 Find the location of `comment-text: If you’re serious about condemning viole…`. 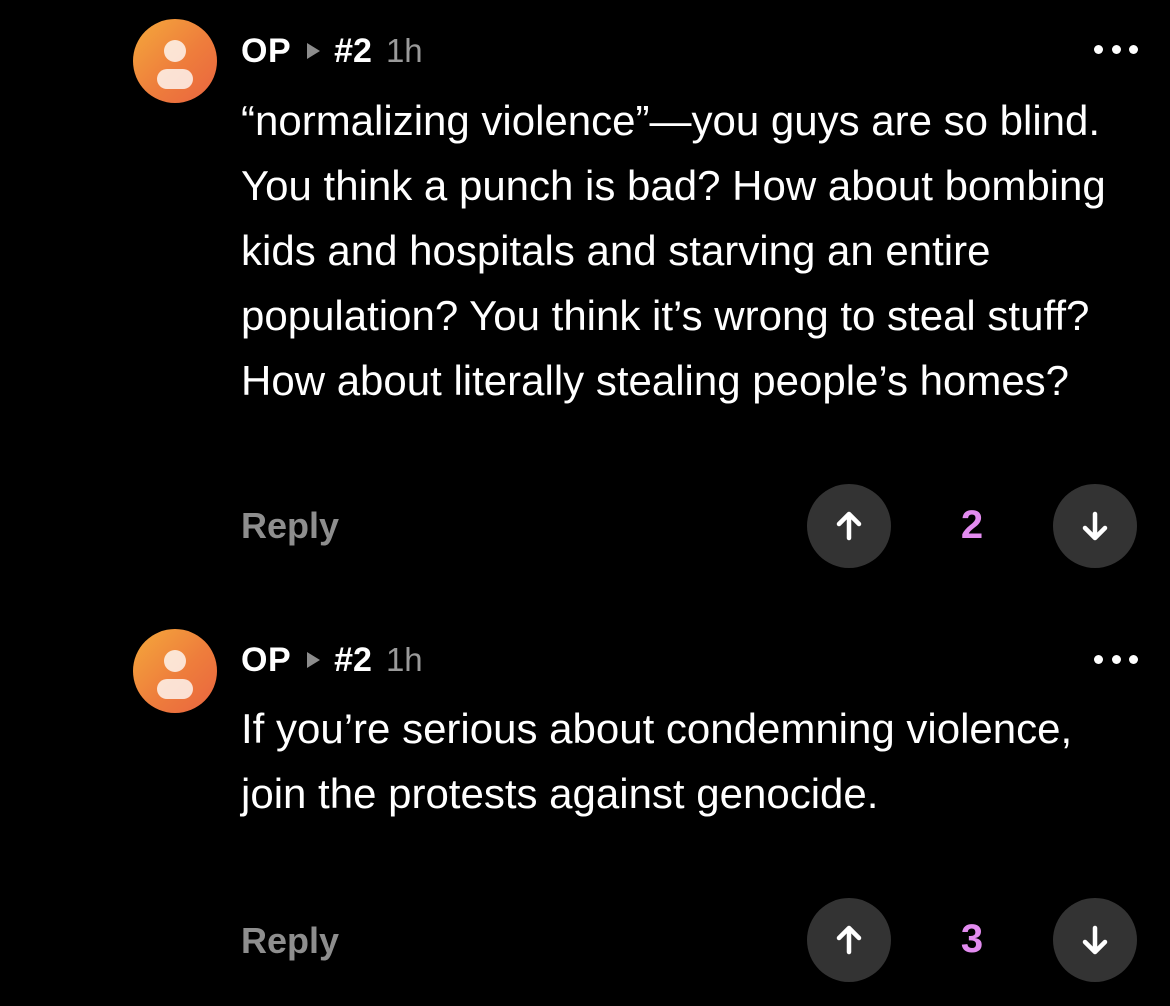

comment-text: If you’re serious about condemning viole… is located at coordinates (657, 761).